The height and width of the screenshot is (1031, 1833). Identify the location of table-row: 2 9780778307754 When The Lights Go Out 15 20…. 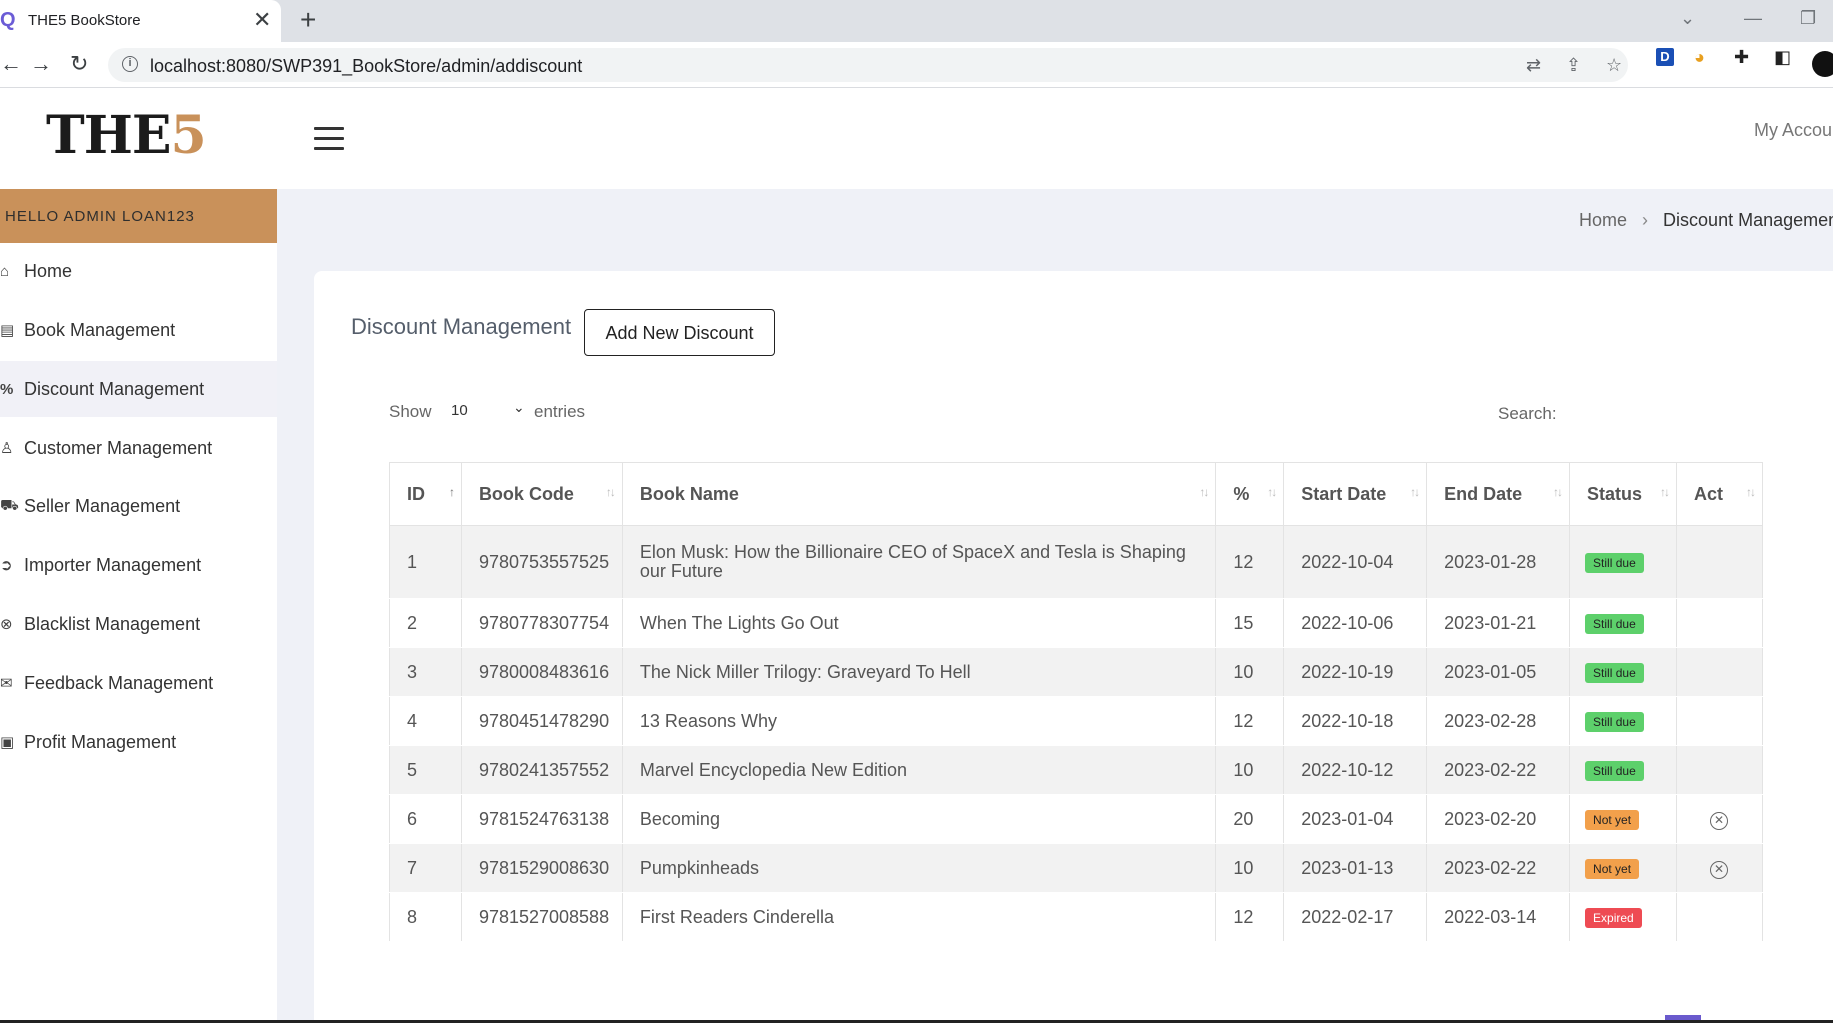
(1076, 623).